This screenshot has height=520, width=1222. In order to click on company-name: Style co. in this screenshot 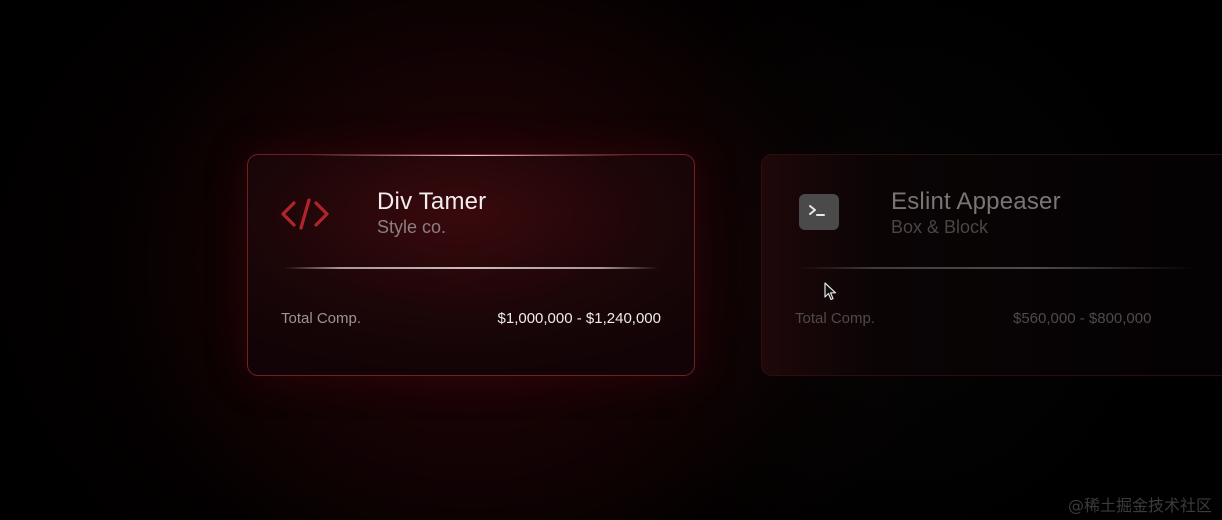, I will do `click(412, 227)`.